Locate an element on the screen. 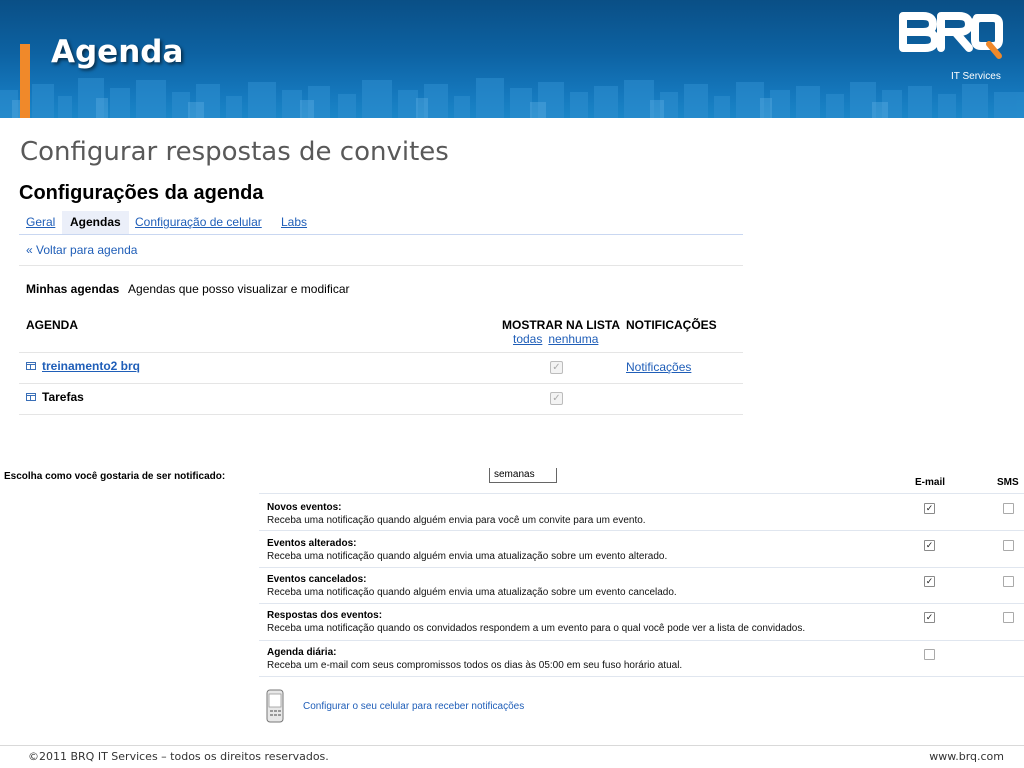 The height and width of the screenshot is (768, 1024). show-in-list-links: todas nenhuma is located at coordinates (558, 339).